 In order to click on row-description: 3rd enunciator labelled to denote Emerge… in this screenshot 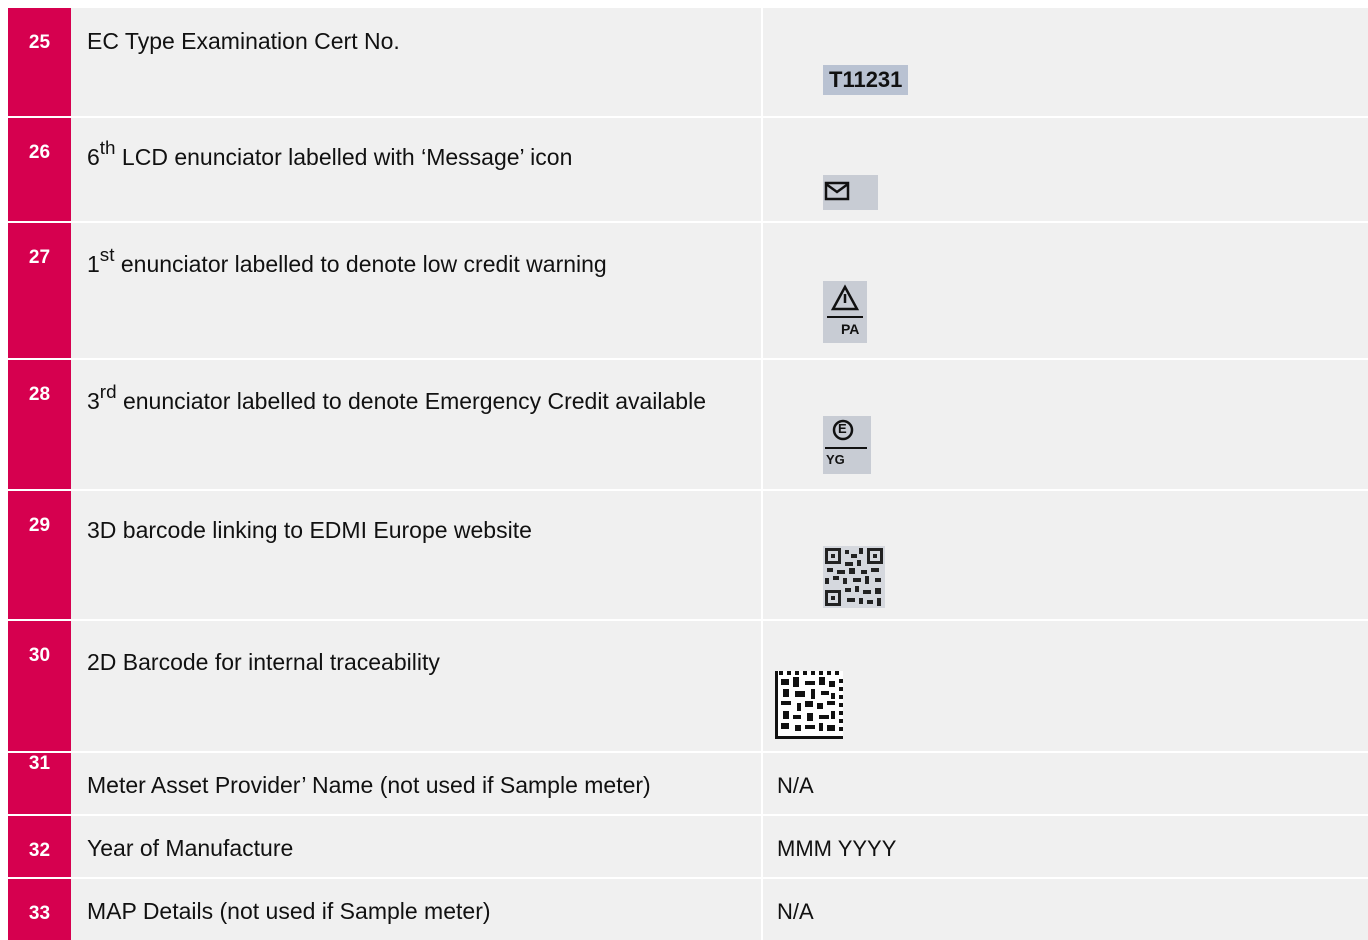, I will do `click(417, 424)`.